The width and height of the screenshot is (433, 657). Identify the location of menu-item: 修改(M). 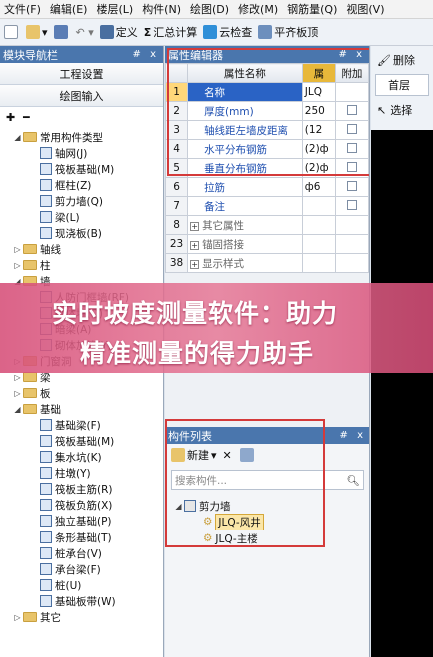
(258, 9).